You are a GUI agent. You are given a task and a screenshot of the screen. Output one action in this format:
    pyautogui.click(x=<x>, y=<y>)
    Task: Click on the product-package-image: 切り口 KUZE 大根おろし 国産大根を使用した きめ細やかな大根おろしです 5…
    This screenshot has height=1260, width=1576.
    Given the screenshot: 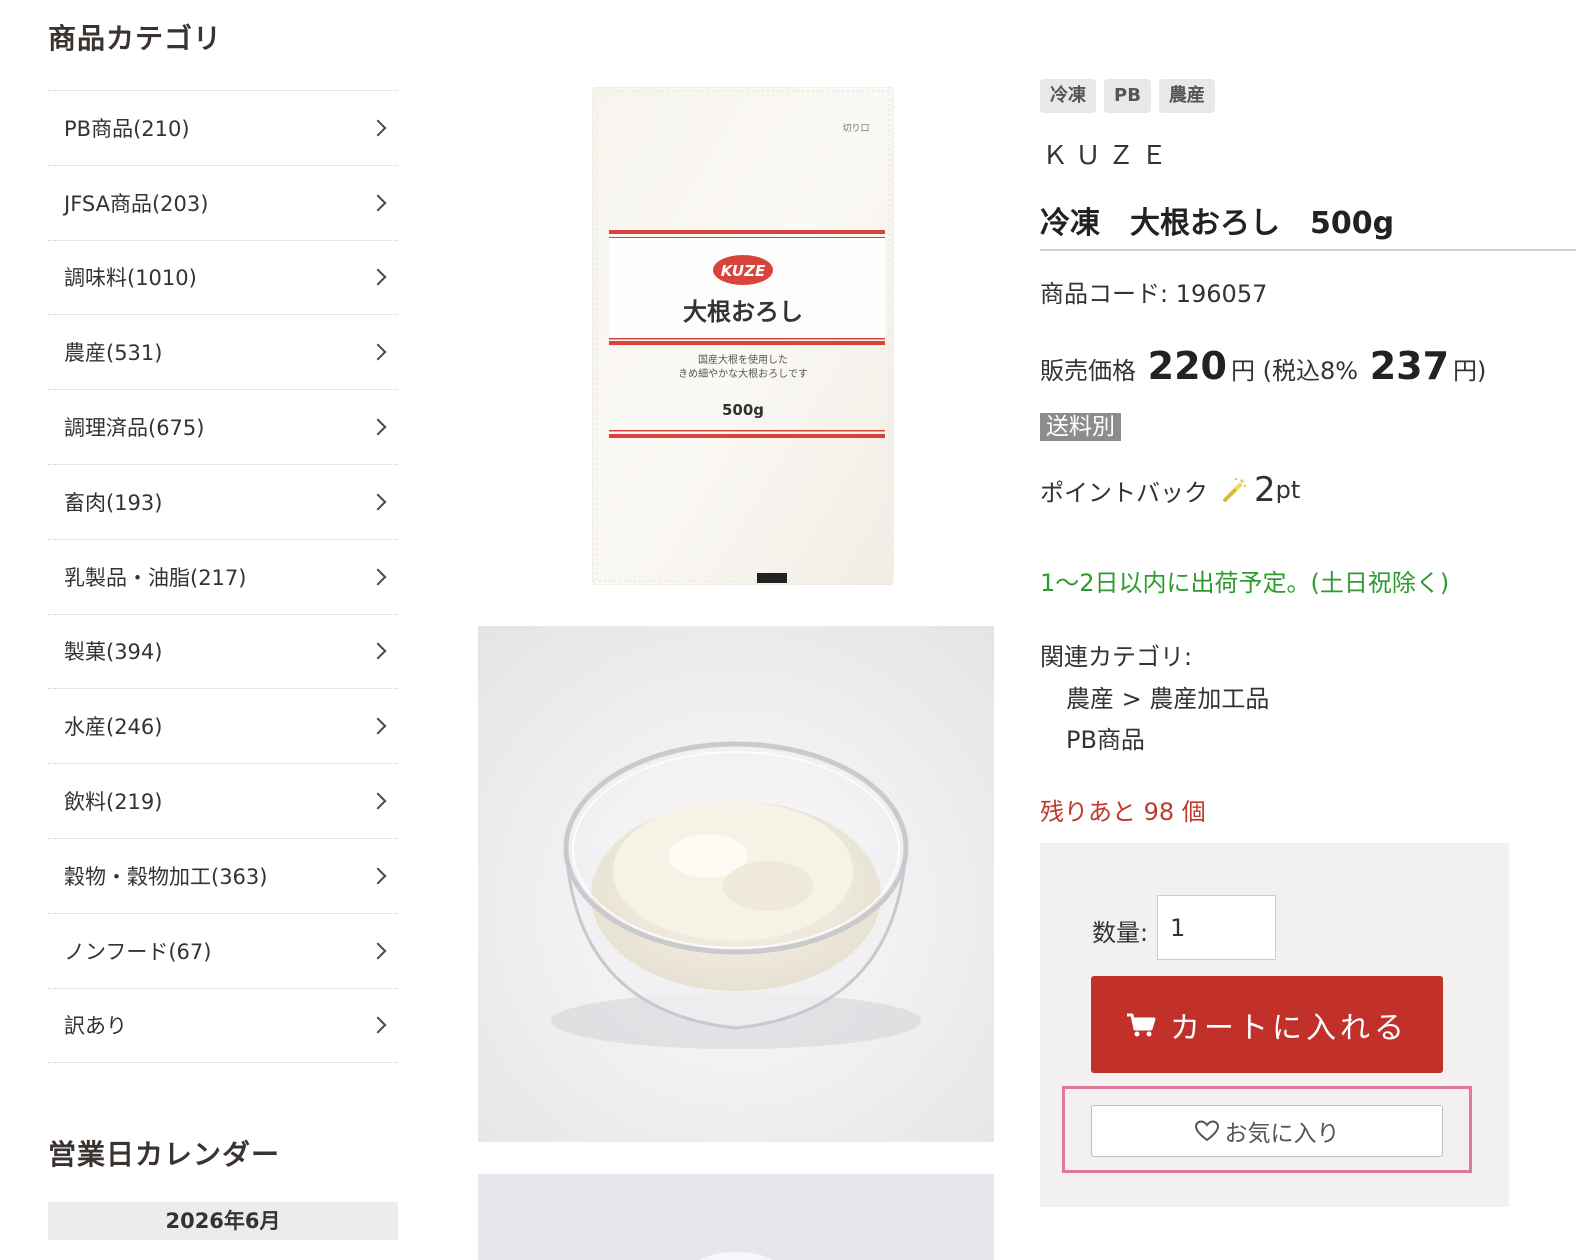 What is the action you would take?
    pyautogui.click(x=743, y=336)
    